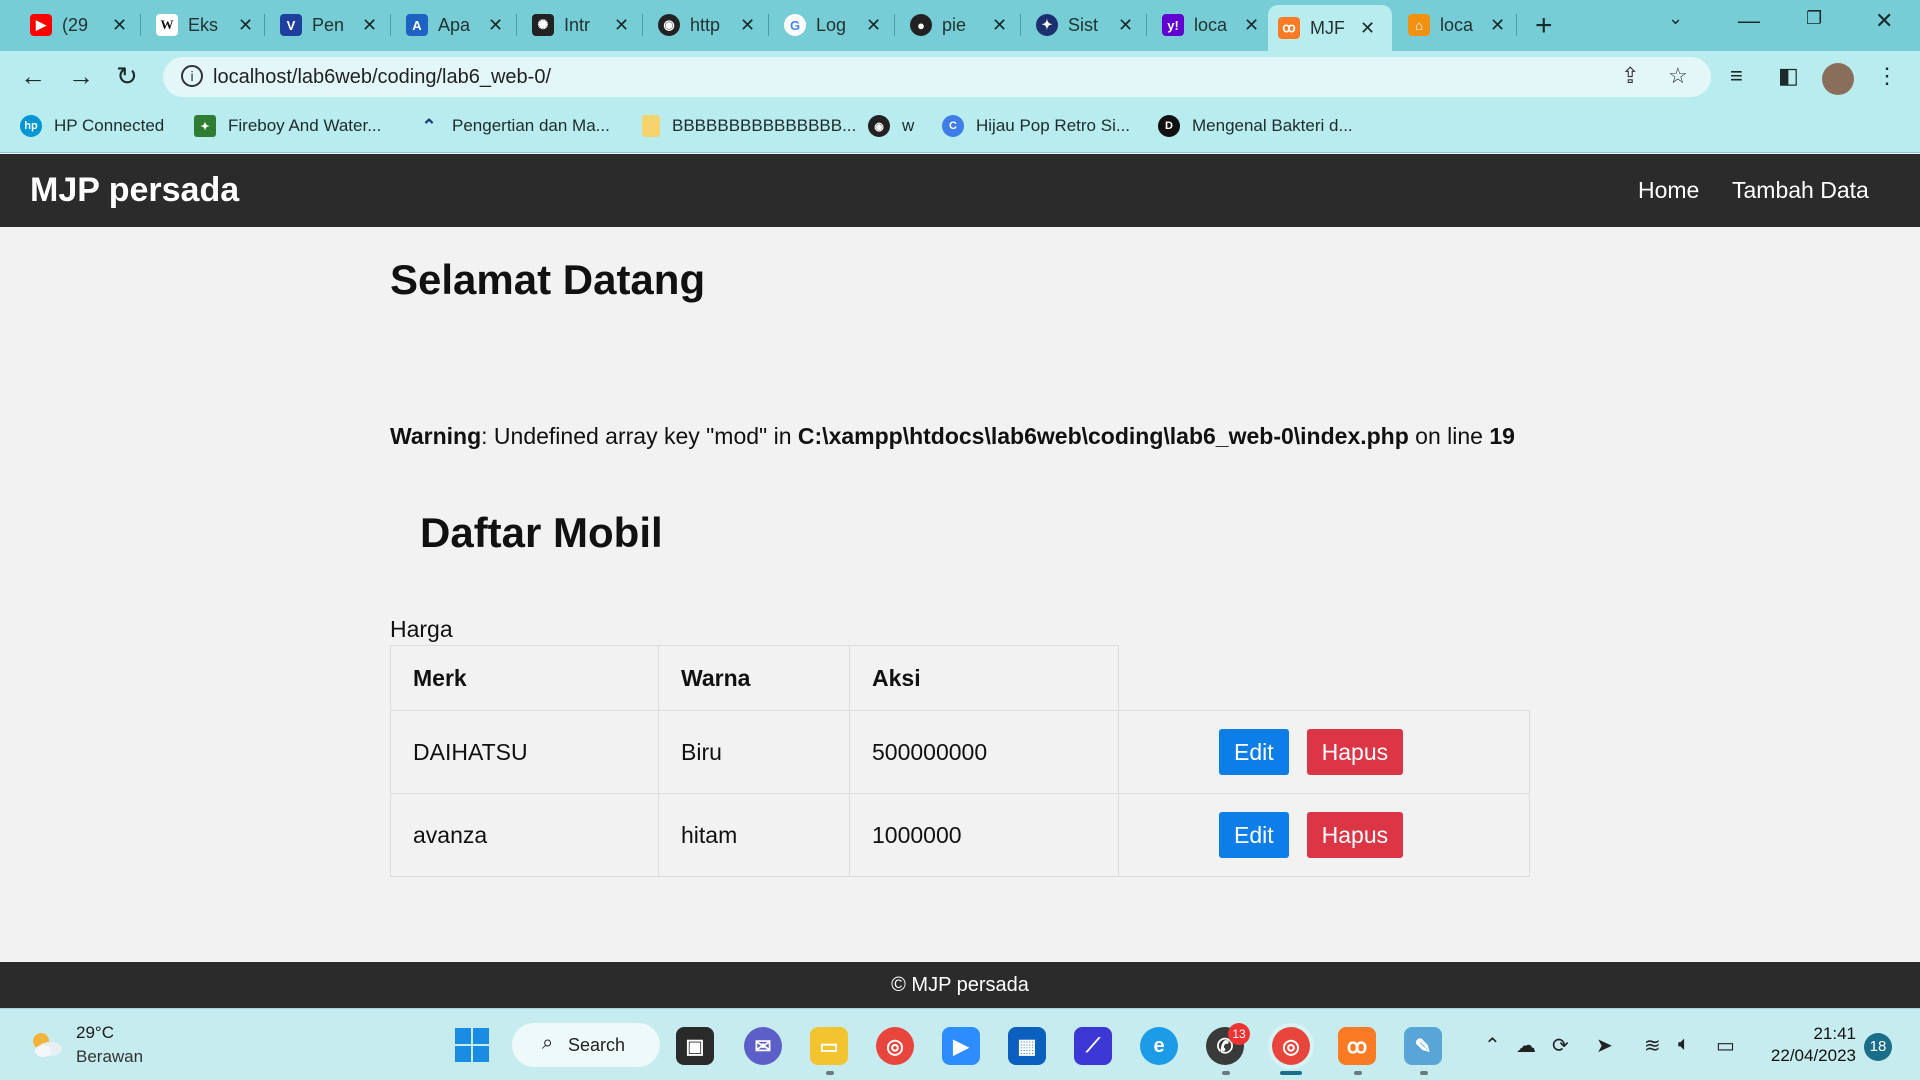 The width and height of the screenshot is (1920, 1080). I want to click on cell-harga: 1000000, so click(984, 835).